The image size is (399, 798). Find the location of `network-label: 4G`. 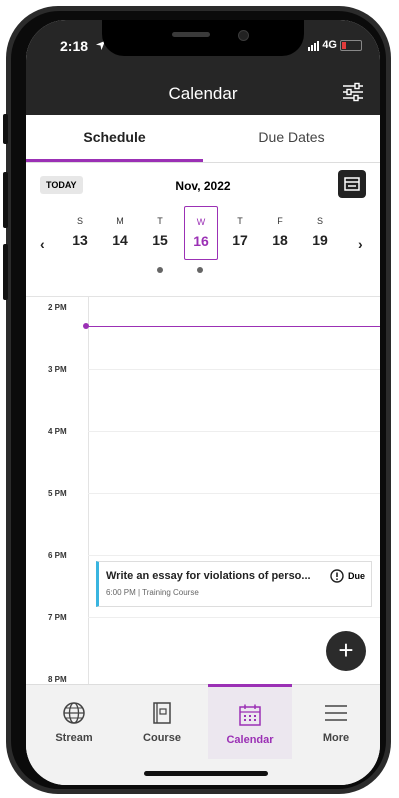

network-label: 4G is located at coordinates (329, 45).